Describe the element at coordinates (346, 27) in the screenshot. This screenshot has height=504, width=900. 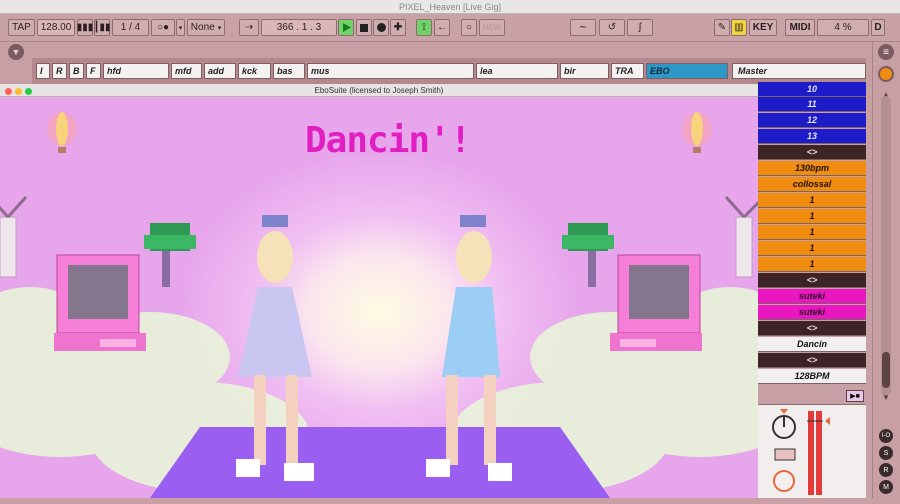
I see `play-button` at that location.